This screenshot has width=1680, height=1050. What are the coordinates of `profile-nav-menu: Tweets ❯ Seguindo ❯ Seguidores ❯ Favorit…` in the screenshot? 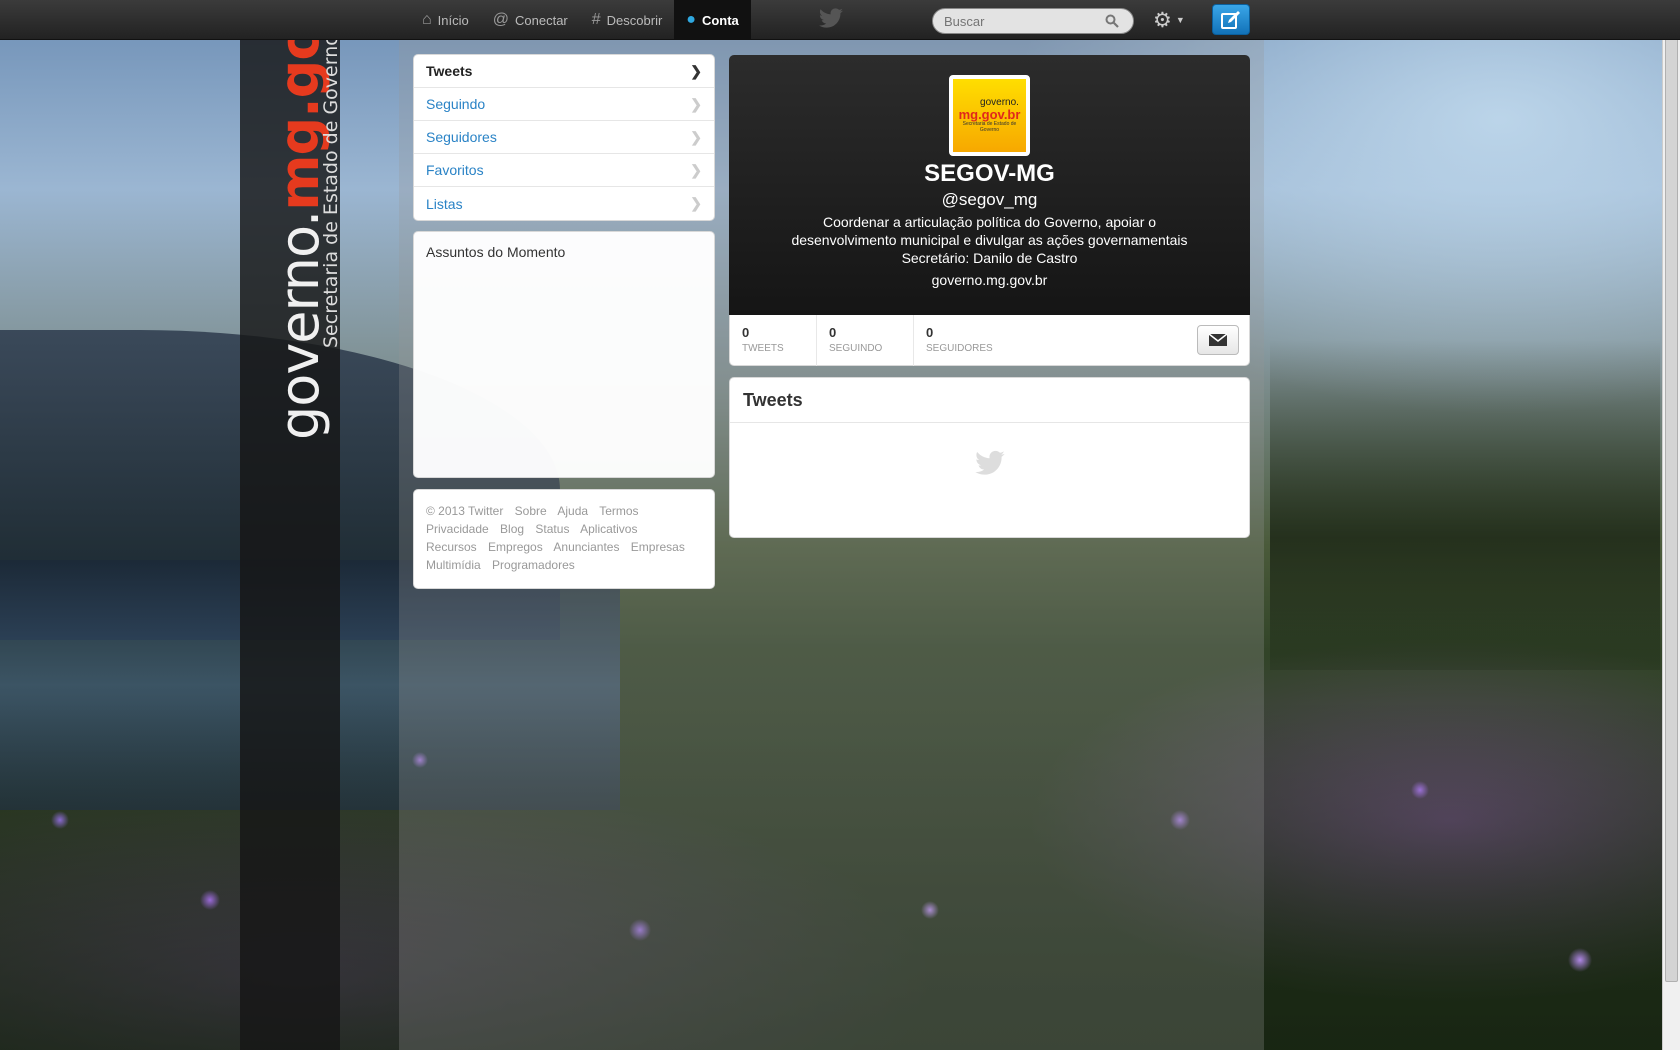 It's located at (564, 137).